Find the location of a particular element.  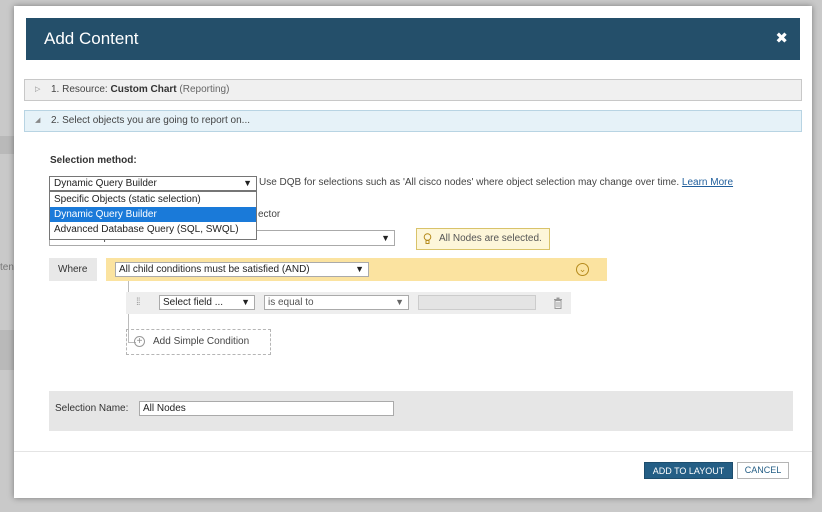

dialog-header: Add Content ✖ is located at coordinates (413, 39).